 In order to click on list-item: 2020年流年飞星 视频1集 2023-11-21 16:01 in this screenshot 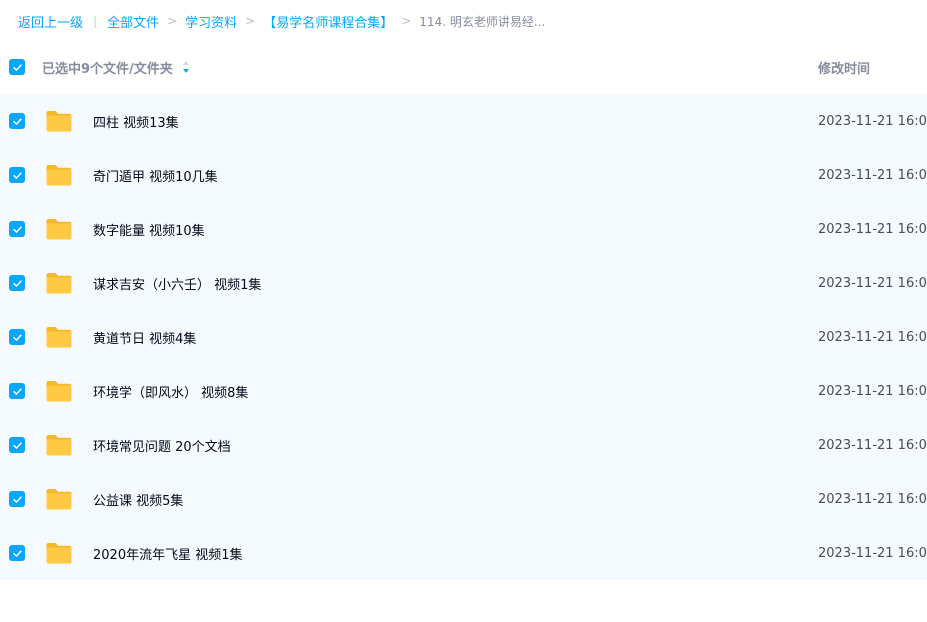, I will do `click(463, 553)`.